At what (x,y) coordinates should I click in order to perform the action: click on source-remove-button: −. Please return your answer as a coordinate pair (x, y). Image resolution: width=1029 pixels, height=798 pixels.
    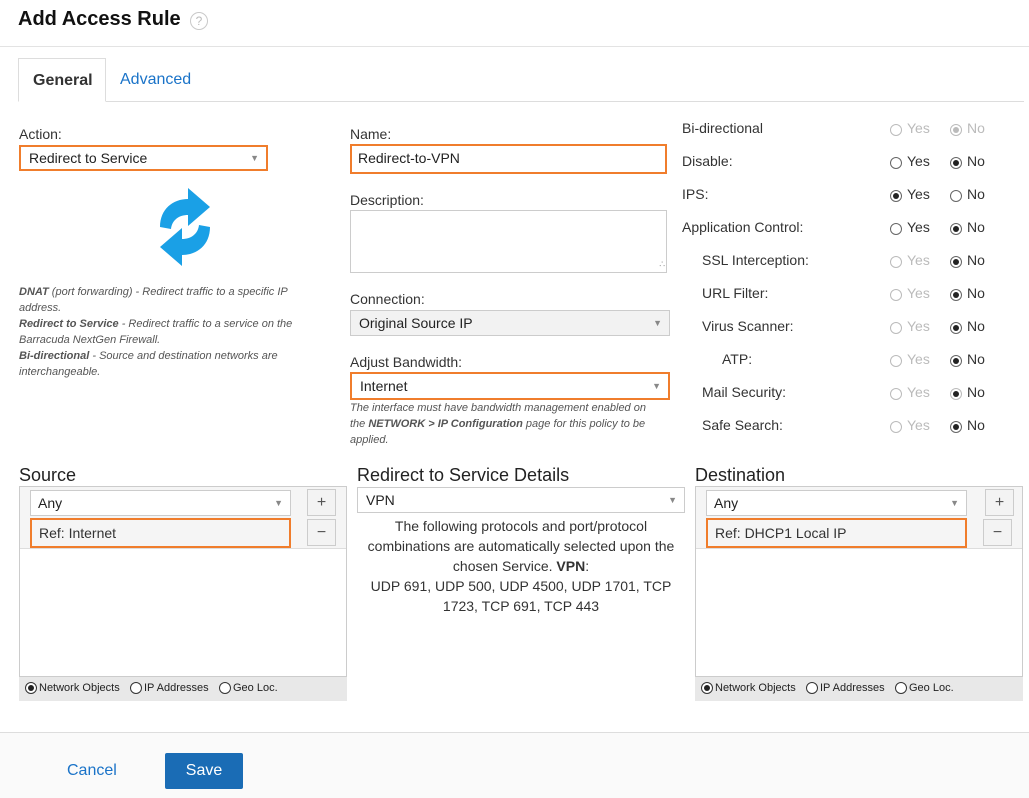
    Looking at the image, I should click on (321, 532).